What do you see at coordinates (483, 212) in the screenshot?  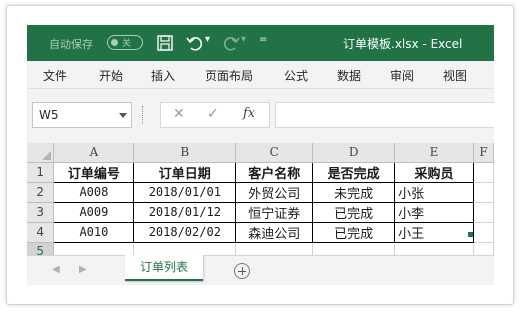 I see `cell-f3` at bounding box center [483, 212].